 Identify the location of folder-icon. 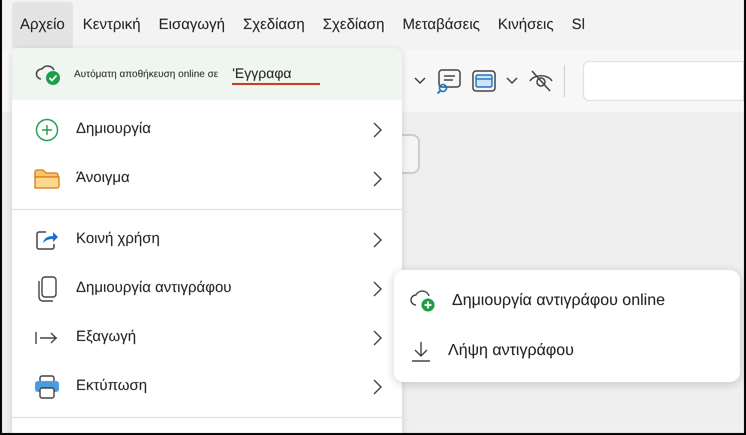
(47, 179).